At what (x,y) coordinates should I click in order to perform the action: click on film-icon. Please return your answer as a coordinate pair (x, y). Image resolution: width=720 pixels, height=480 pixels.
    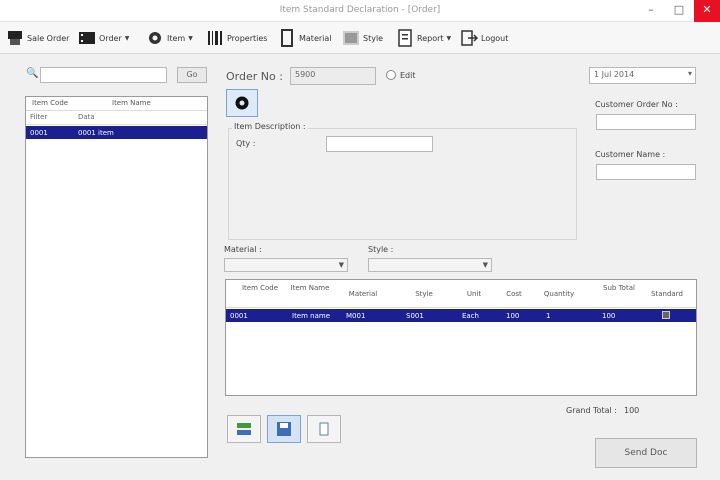
    Looking at the image, I should click on (87, 38).